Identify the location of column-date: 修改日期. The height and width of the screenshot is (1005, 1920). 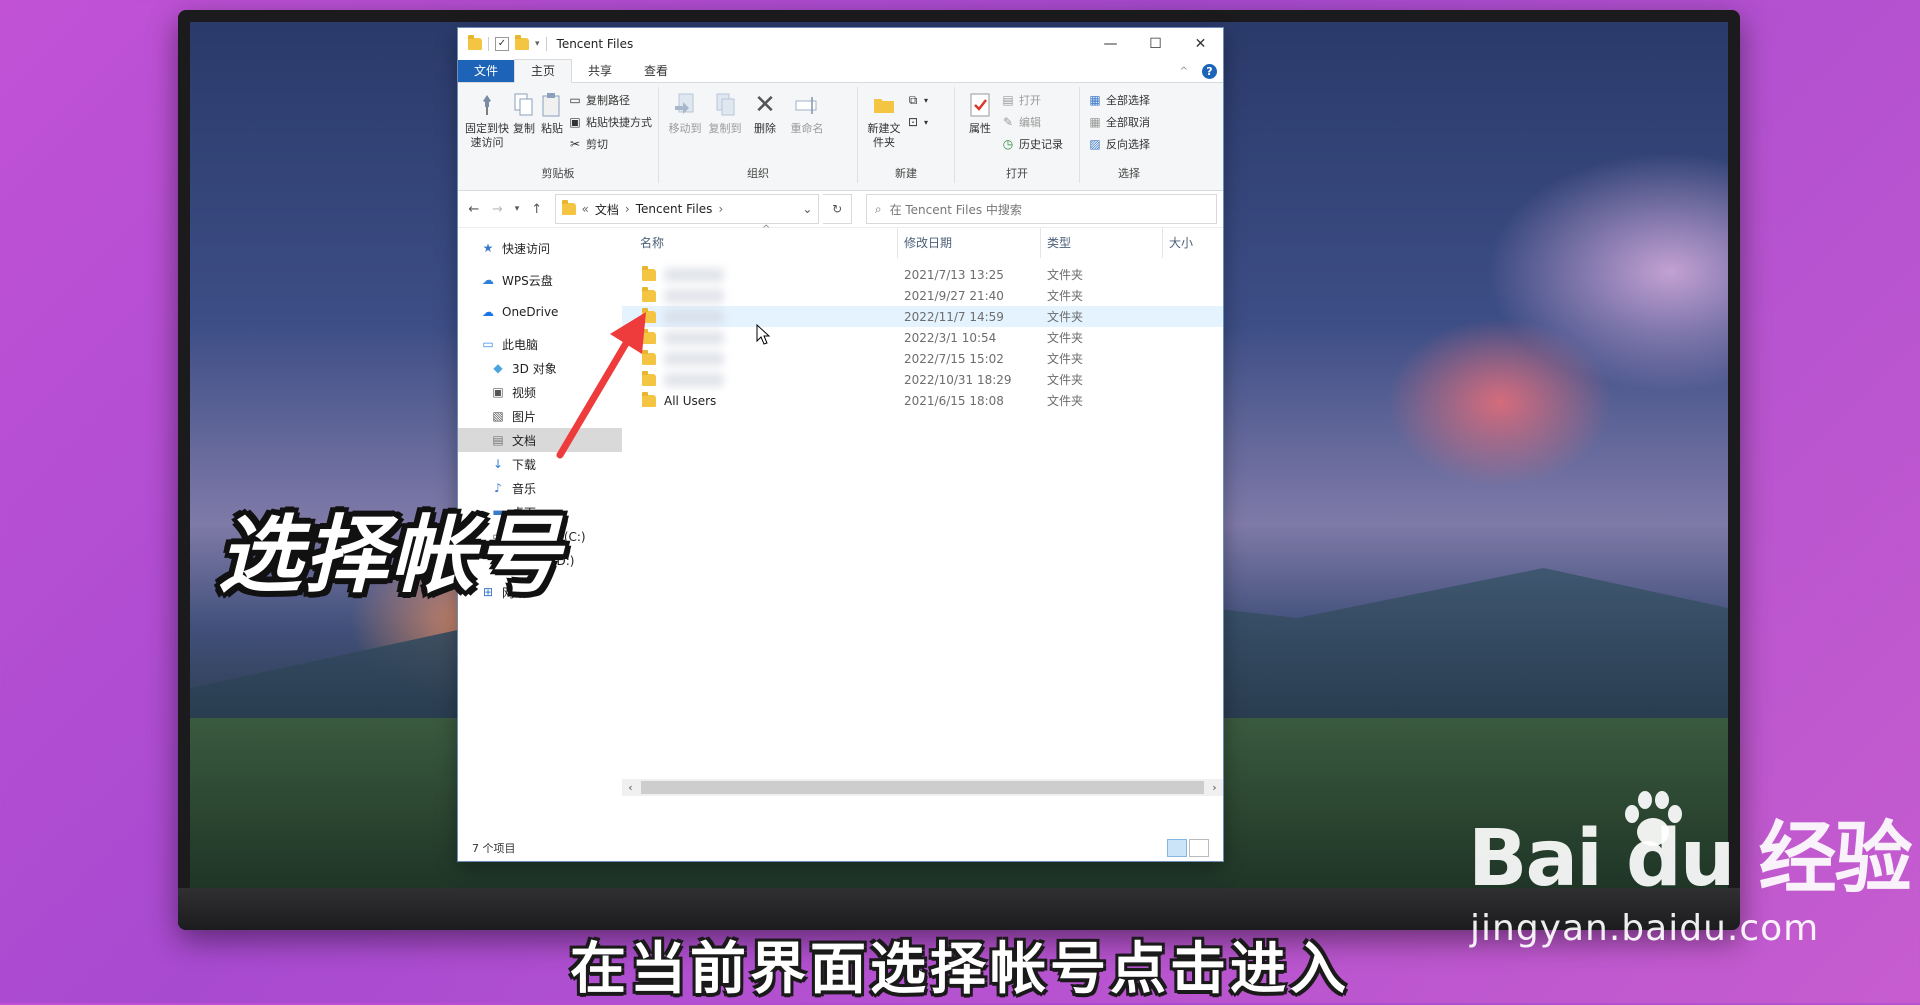
(969, 243).